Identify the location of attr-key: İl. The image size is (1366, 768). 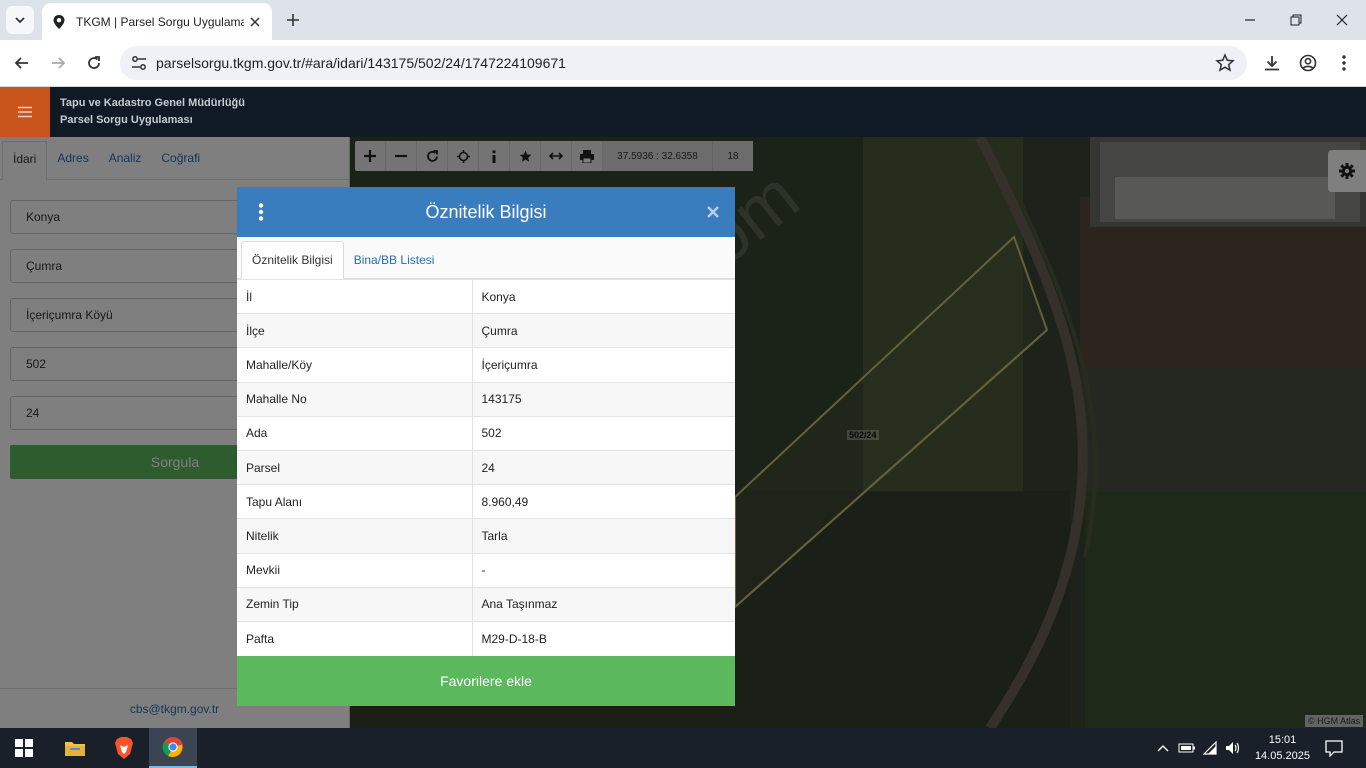
(355, 296).